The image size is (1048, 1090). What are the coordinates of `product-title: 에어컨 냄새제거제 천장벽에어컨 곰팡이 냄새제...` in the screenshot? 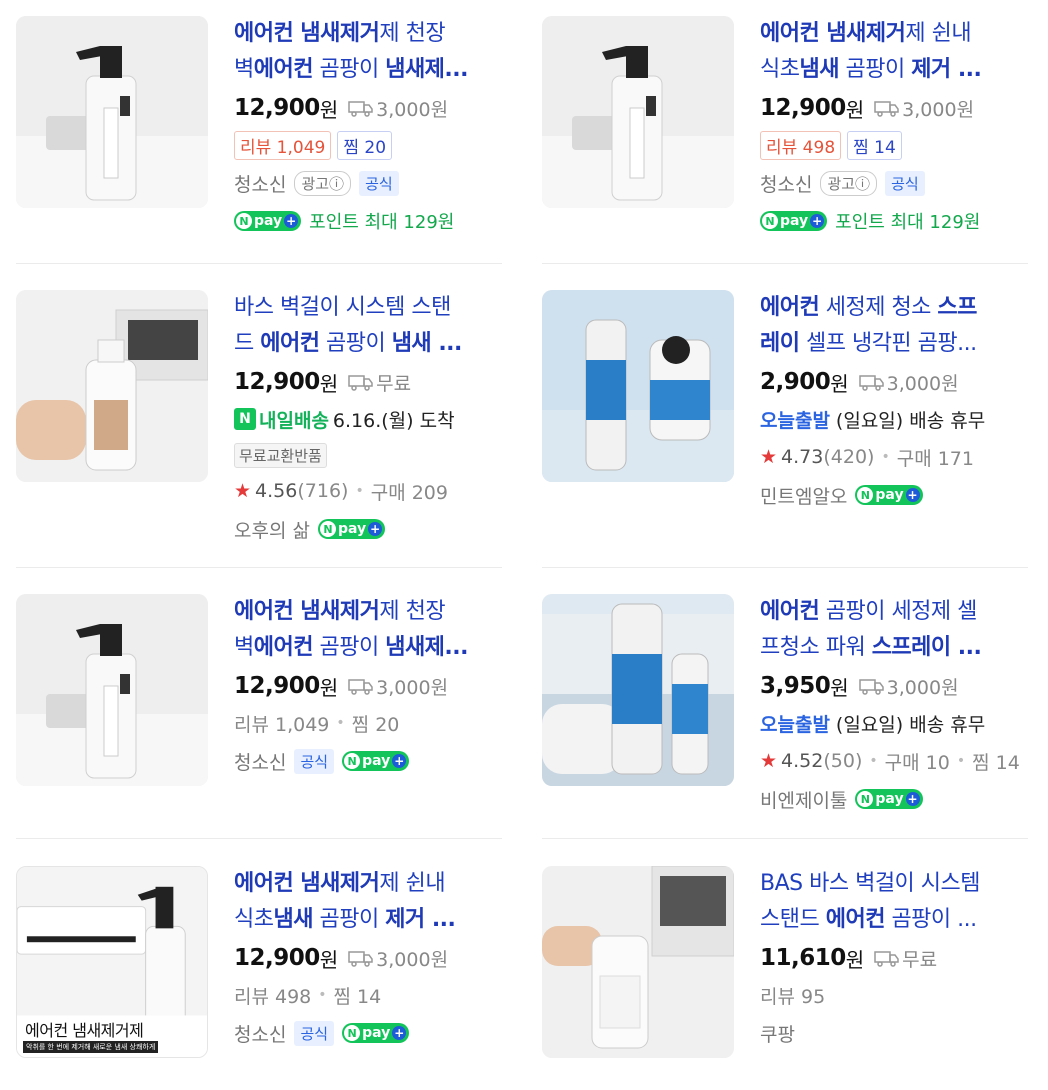 It's located at (370, 52).